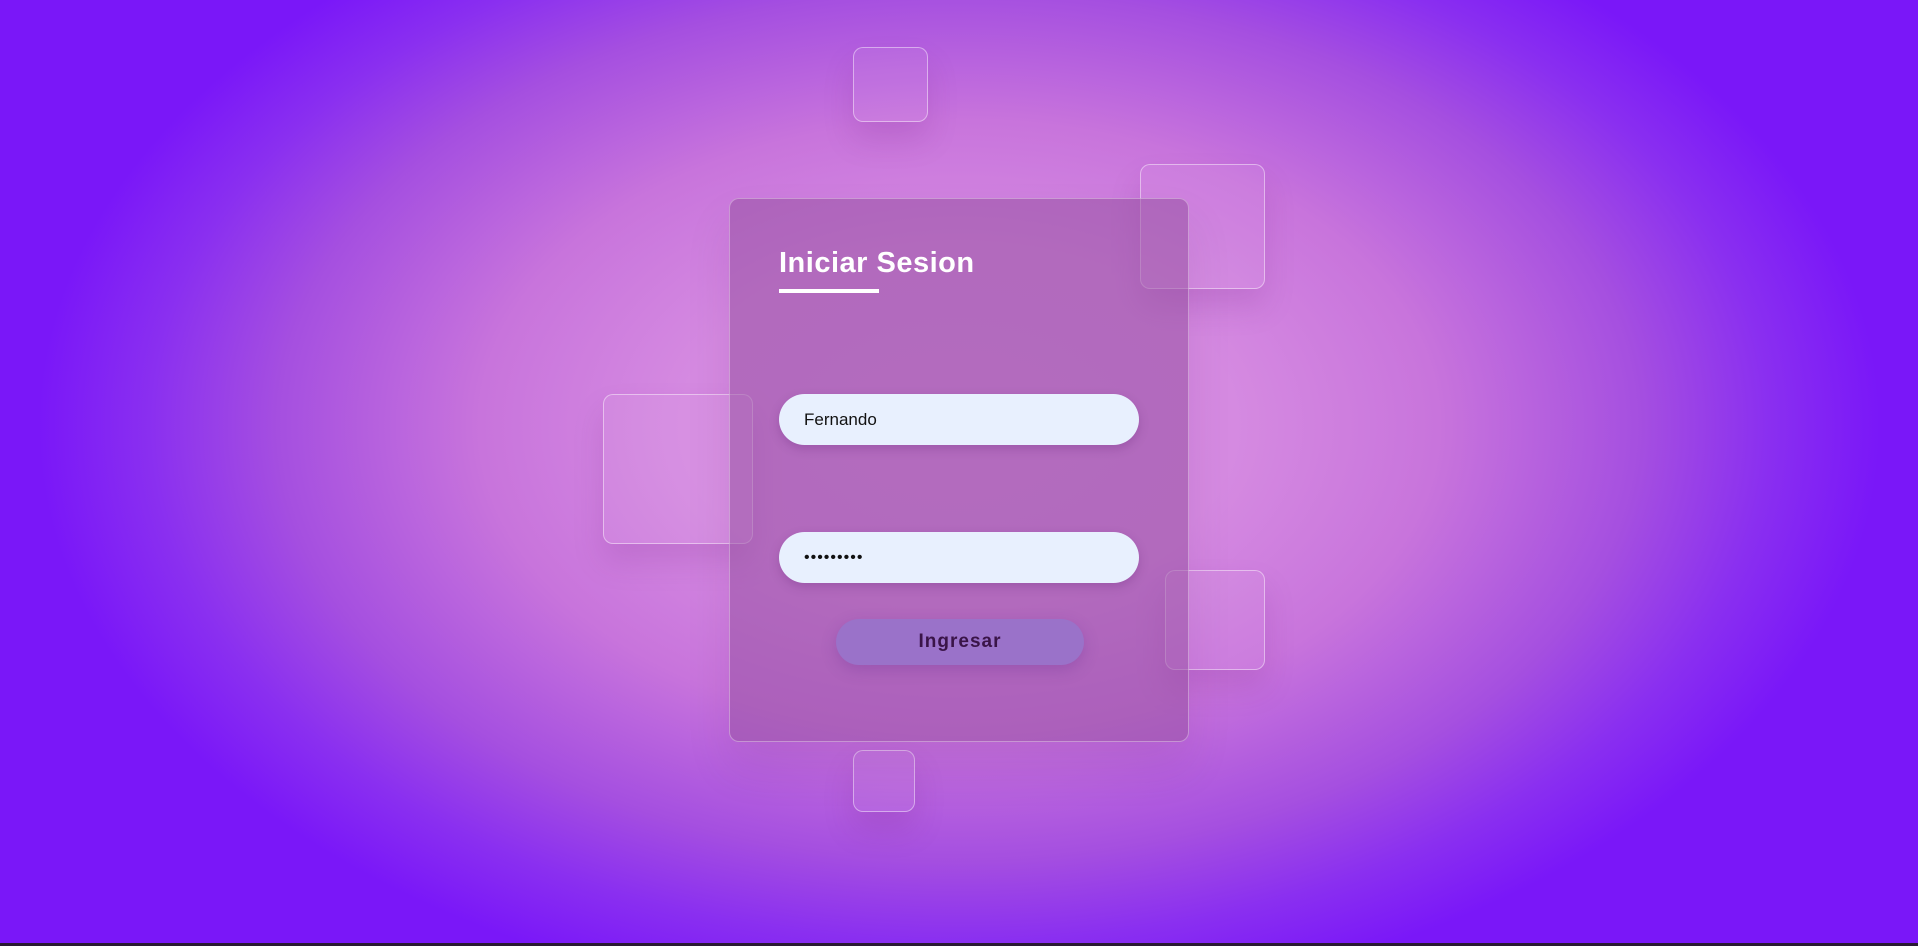 Image resolution: width=1918 pixels, height=946 pixels. What do you see at coordinates (829, 291) in the screenshot?
I see `title-underline` at bounding box center [829, 291].